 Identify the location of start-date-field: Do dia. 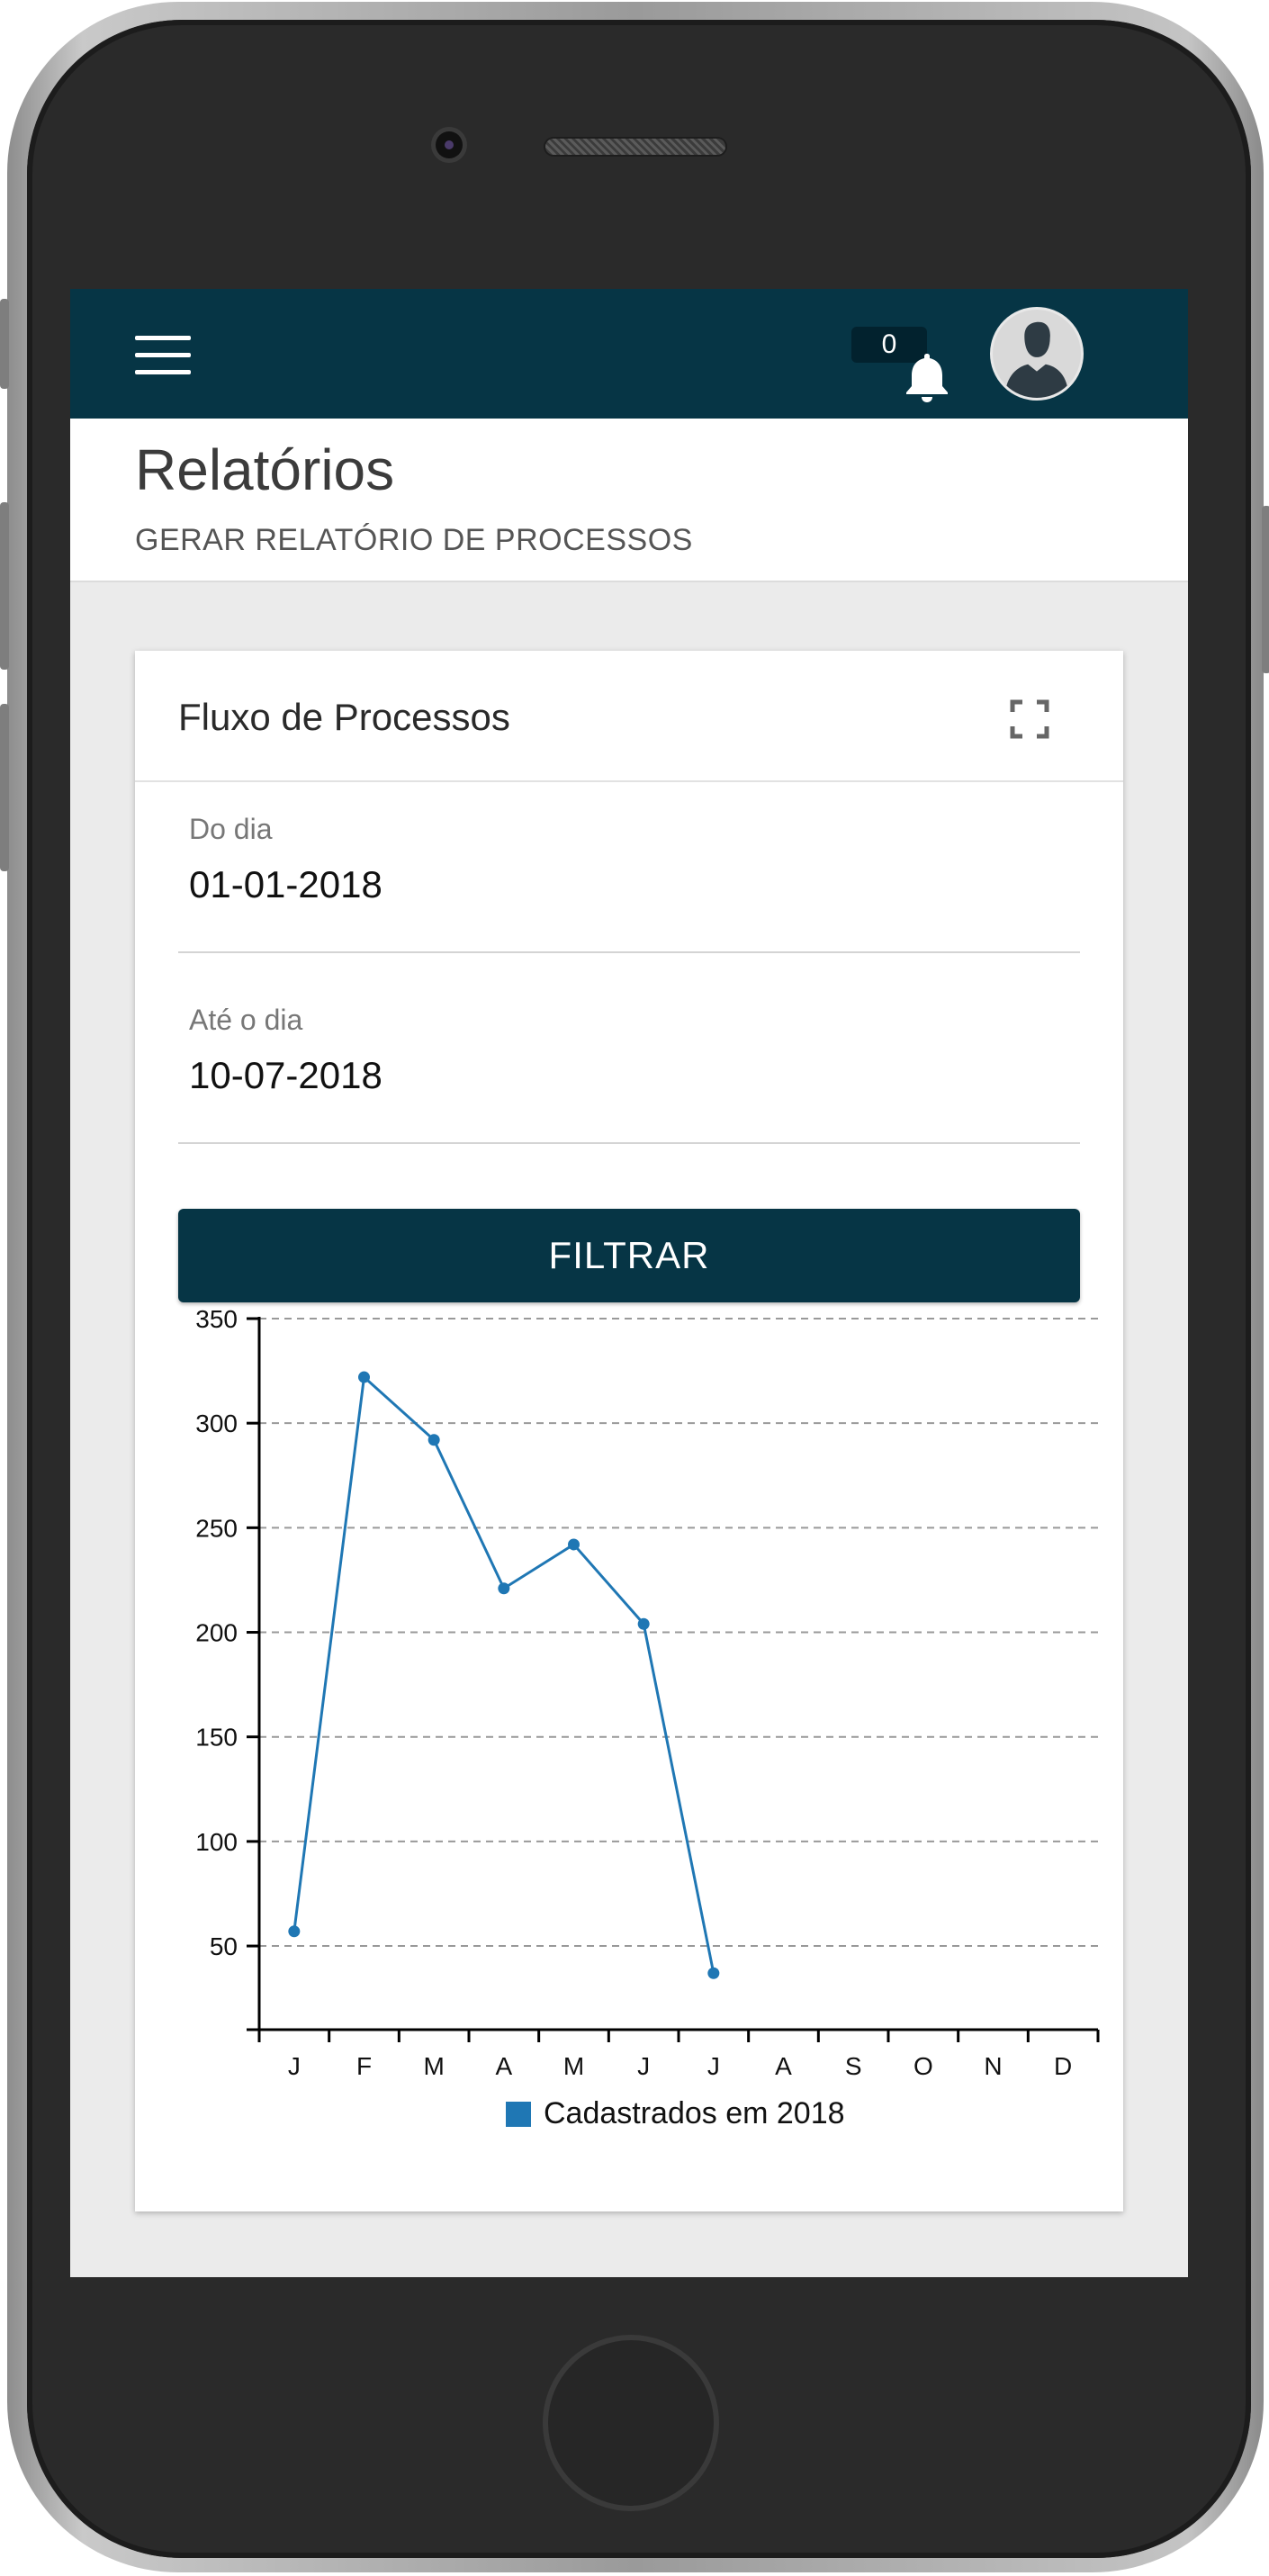
(629, 867).